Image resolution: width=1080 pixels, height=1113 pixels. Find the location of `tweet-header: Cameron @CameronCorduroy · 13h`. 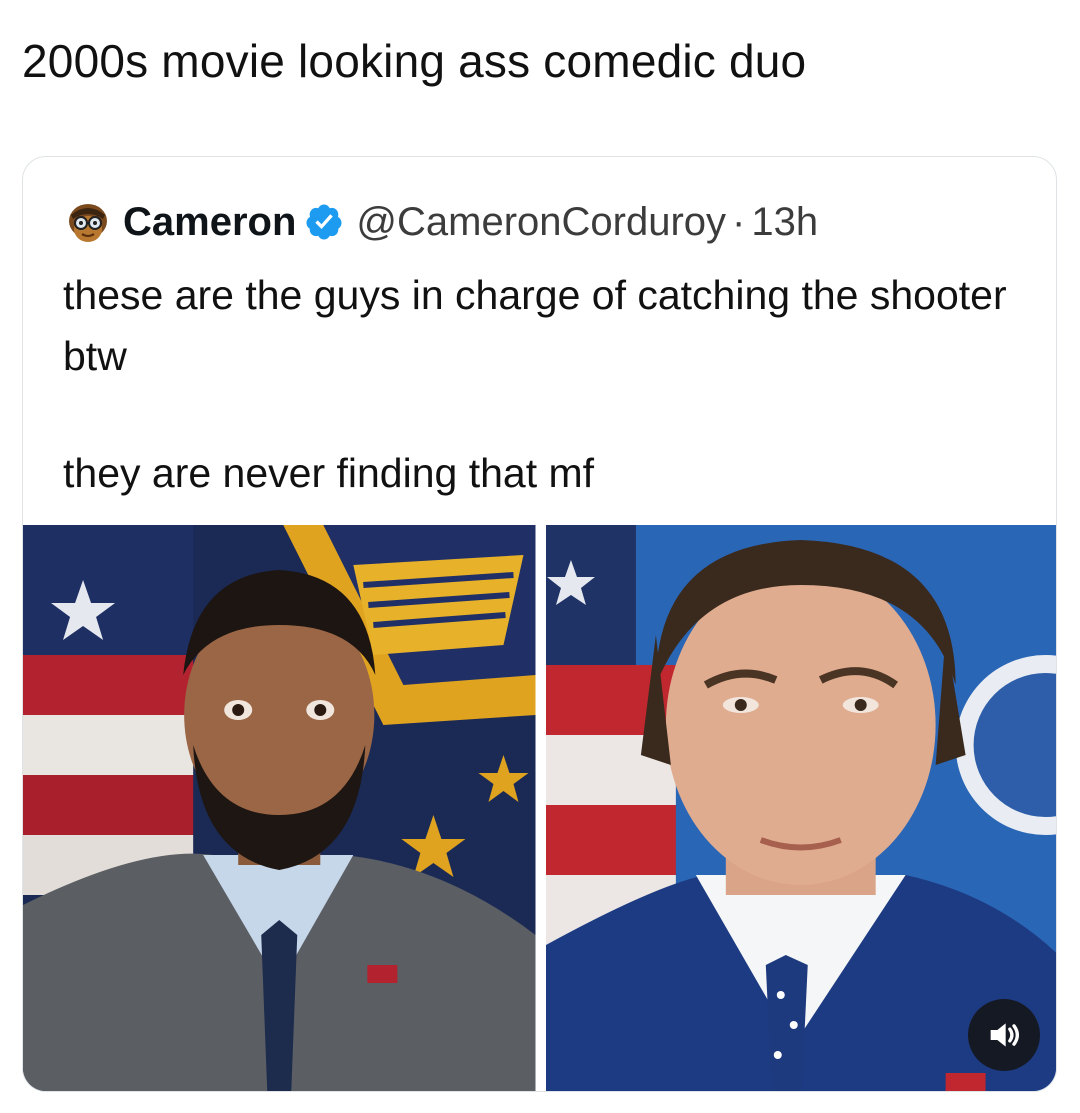

tweet-header: Cameron @CameronCorduroy · 13h is located at coordinates (440, 222).